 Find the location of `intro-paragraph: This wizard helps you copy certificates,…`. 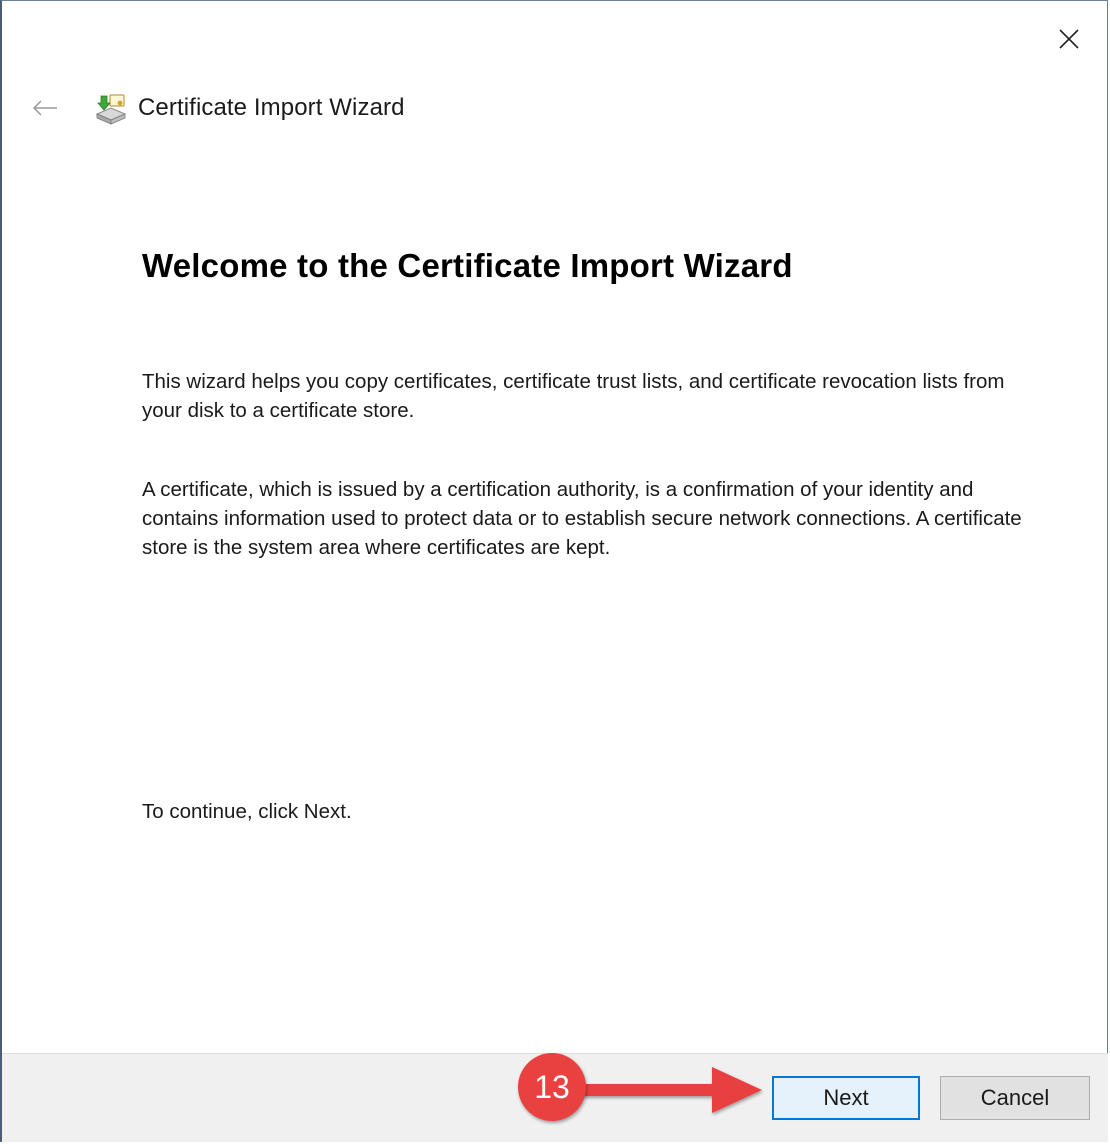

intro-paragraph: This wizard helps you copy certificates,… is located at coordinates (573, 396).